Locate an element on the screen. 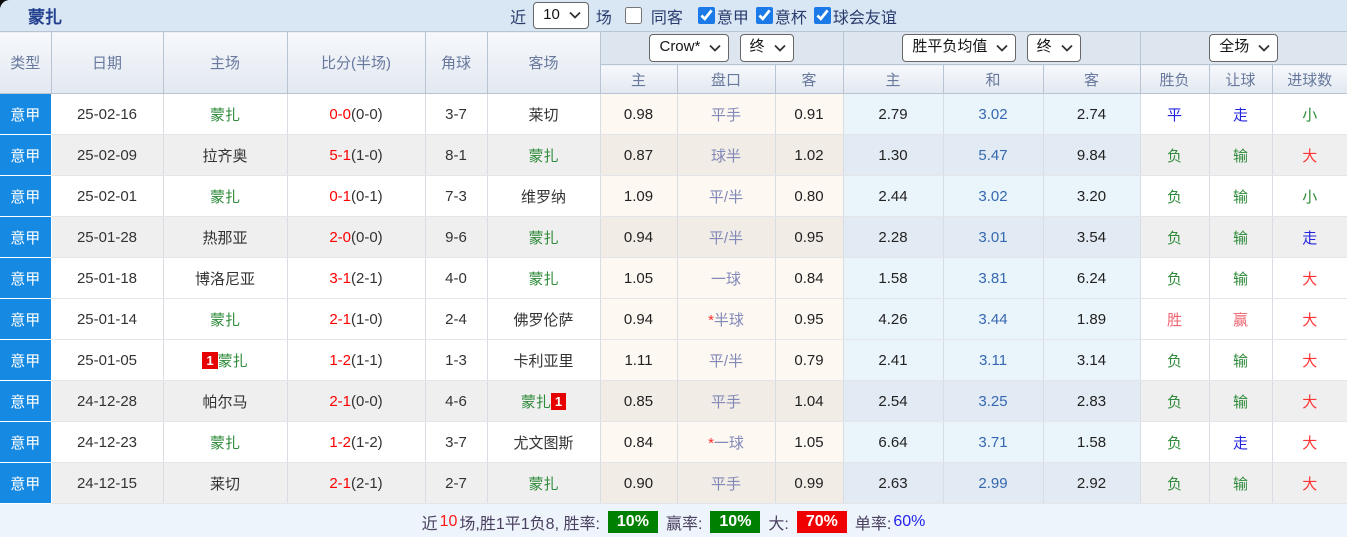 Image resolution: width=1347 pixels, height=537 pixels. away-team-cell: 维罗纳 is located at coordinates (544, 196).